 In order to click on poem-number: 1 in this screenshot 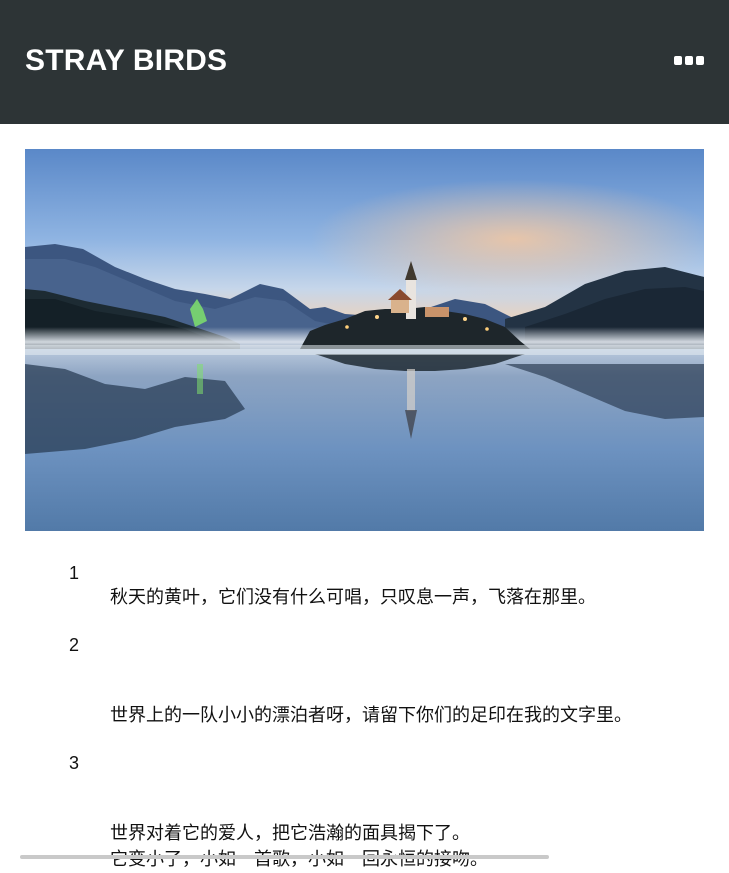, I will do `click(74, 573)`.